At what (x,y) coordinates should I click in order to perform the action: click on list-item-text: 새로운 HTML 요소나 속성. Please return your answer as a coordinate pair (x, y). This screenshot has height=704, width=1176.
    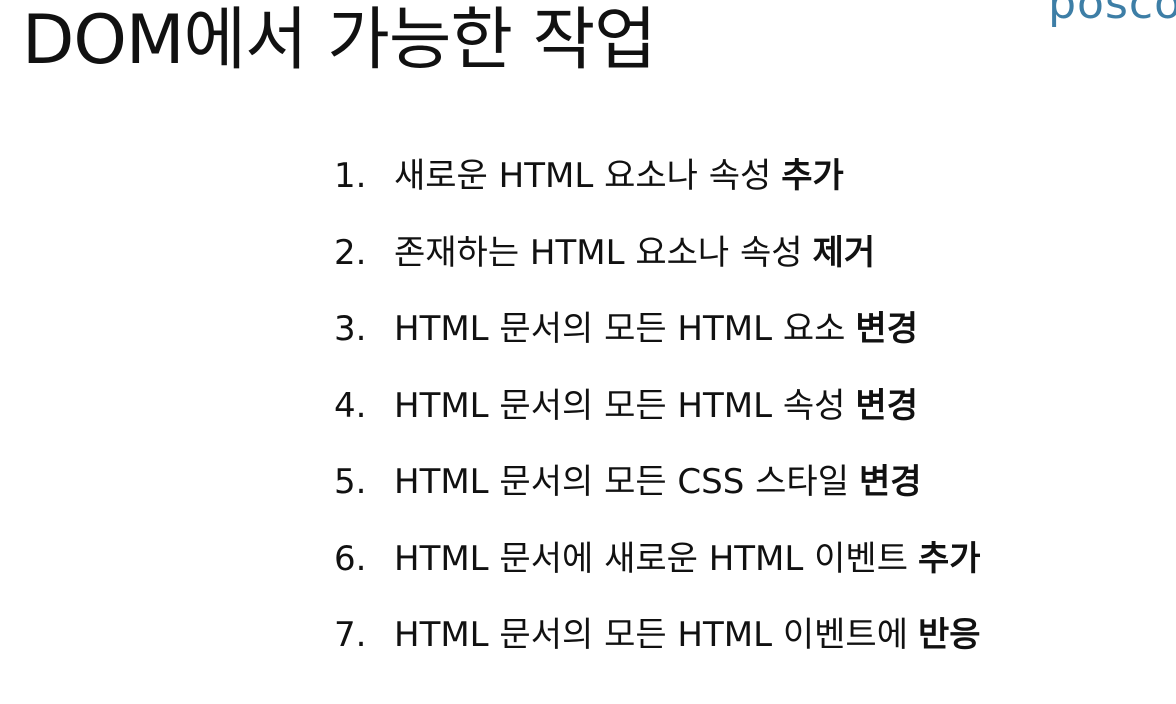
    Looking at the image, I should click on (583, 176).